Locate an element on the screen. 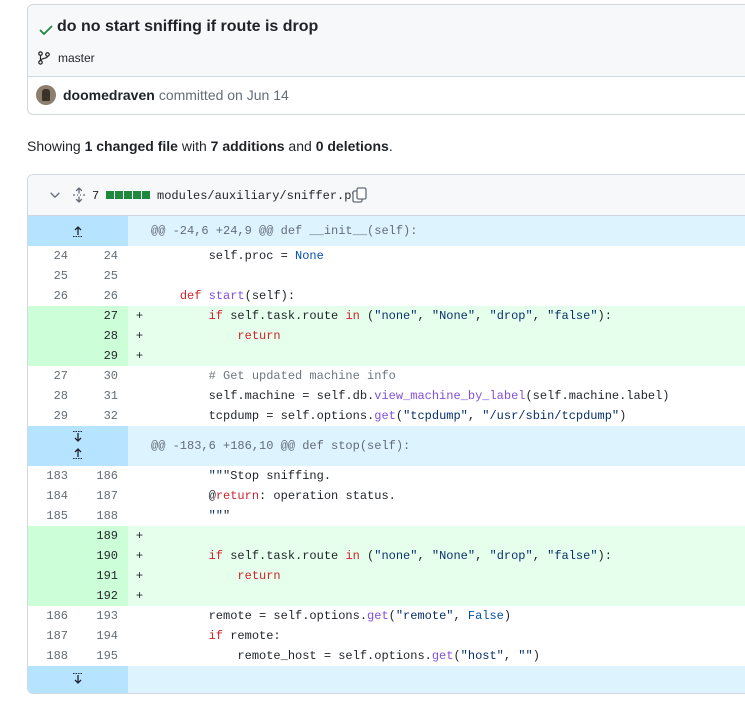 Image resolution: width=745 pixels, height=708 pixels. added-line: 29 + is located at coordinates (386, 356).